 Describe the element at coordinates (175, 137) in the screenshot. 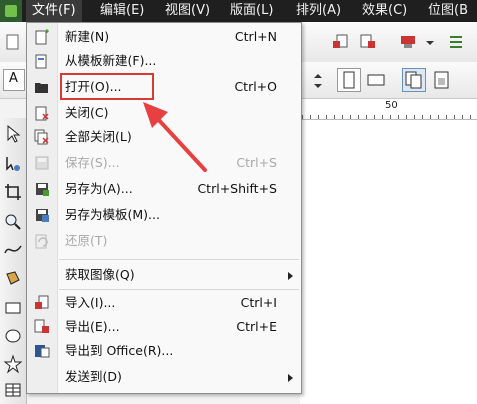

I see `annotation-arrow-icon` at that location.